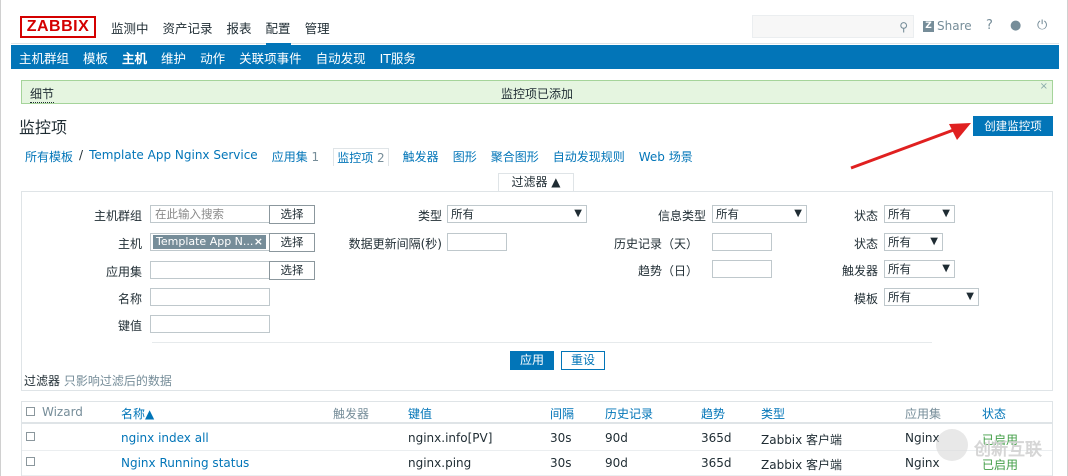 The height and width of the screenshot is (476, 1068). What do you see at coordinates (129, 299) in the screenshot?
I see `name-label: 名称` at bounding box center [129, 299].